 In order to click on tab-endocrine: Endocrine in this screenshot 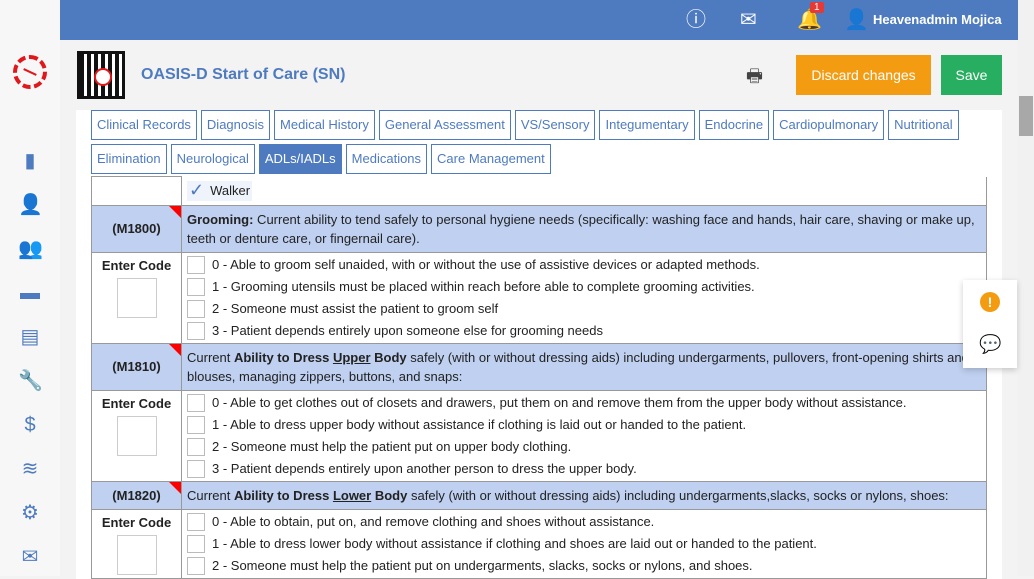, I will do `click(734, 125)`.